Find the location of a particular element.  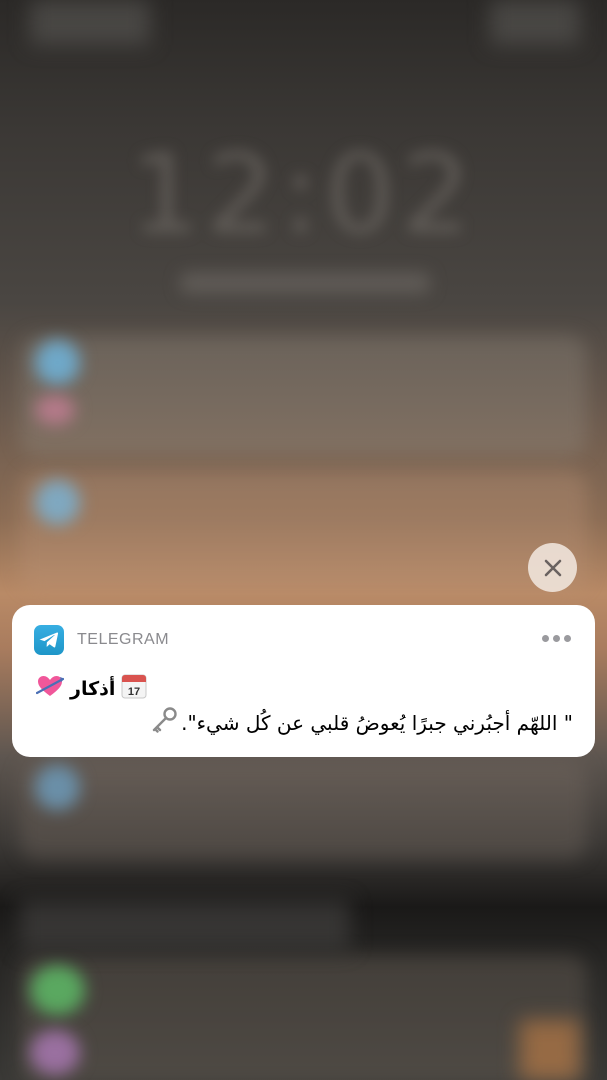

calendar-icon: 17 is located at coordinates (134, 688).